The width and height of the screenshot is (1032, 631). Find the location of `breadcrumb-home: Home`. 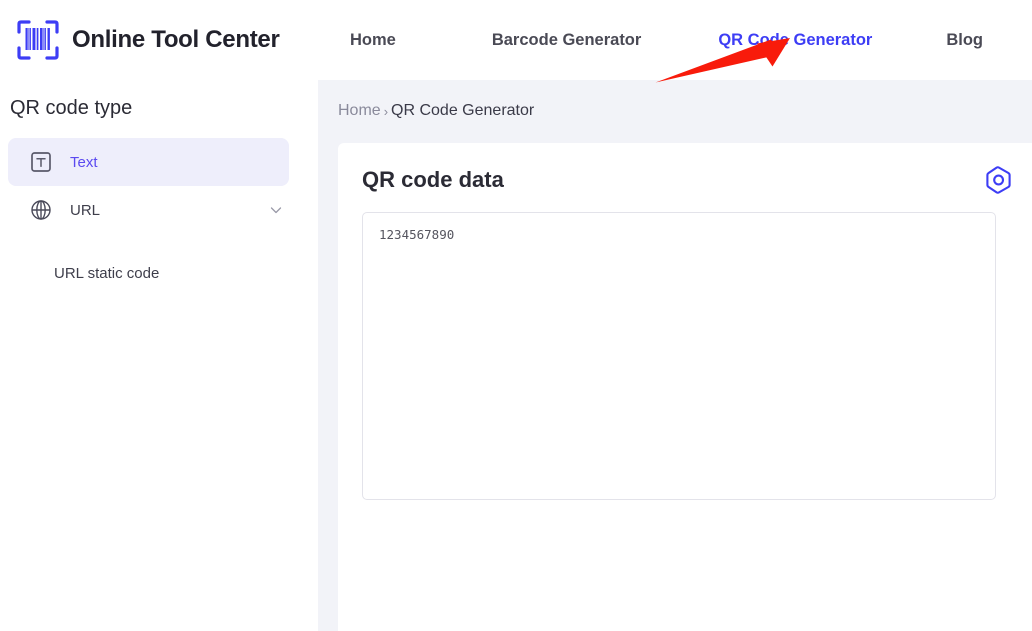

breadcrumb-home: Home is located at coordinates (359, 111).